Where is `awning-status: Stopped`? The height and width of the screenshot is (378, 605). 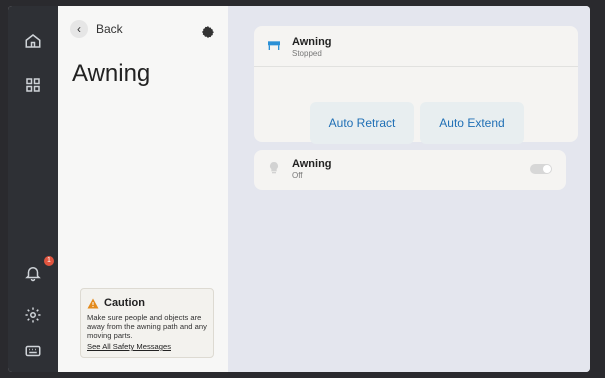
awning-status: Stopped is located at coordinates (307, 53).